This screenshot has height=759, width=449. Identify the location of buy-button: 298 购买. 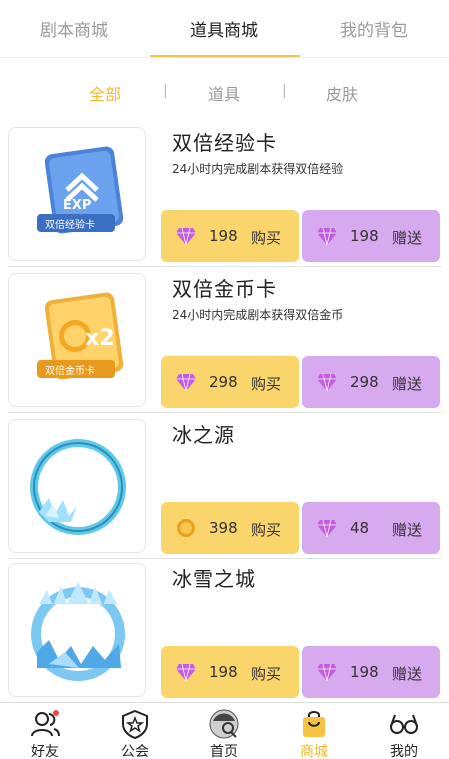
(230, 382).